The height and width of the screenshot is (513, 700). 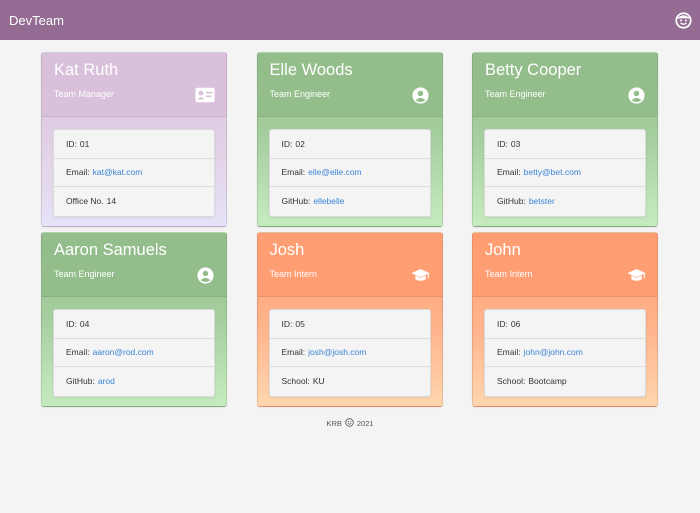 I want to click on detail-item: ID: 06, so click(x=565, y=324).